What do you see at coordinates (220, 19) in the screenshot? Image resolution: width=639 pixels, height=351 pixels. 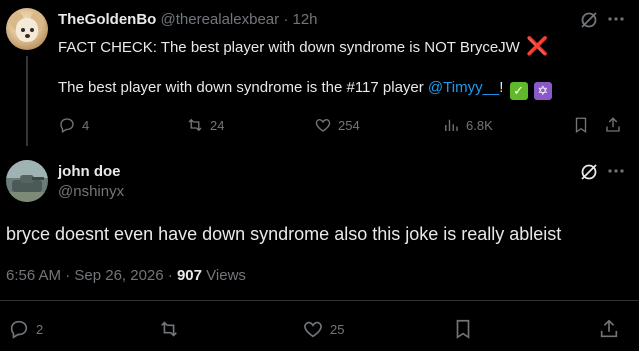 I see `author-handle: @therealalexbear` at bounding box center [220, 19].